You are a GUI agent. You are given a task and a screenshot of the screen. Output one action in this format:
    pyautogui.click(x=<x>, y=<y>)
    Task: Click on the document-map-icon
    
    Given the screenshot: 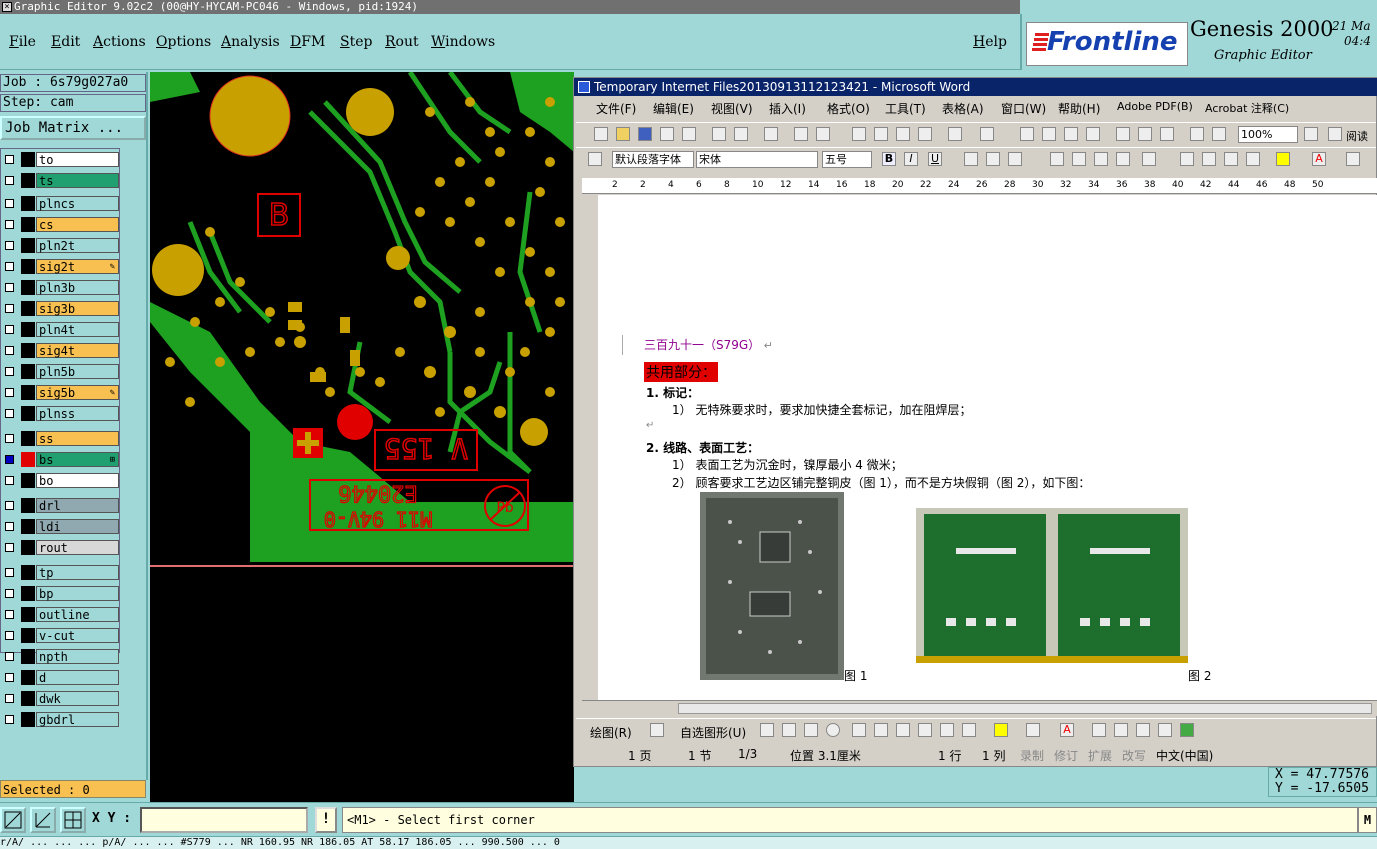 What is the action you would take?
    pyautogui.click(x=1167, y=134)
    